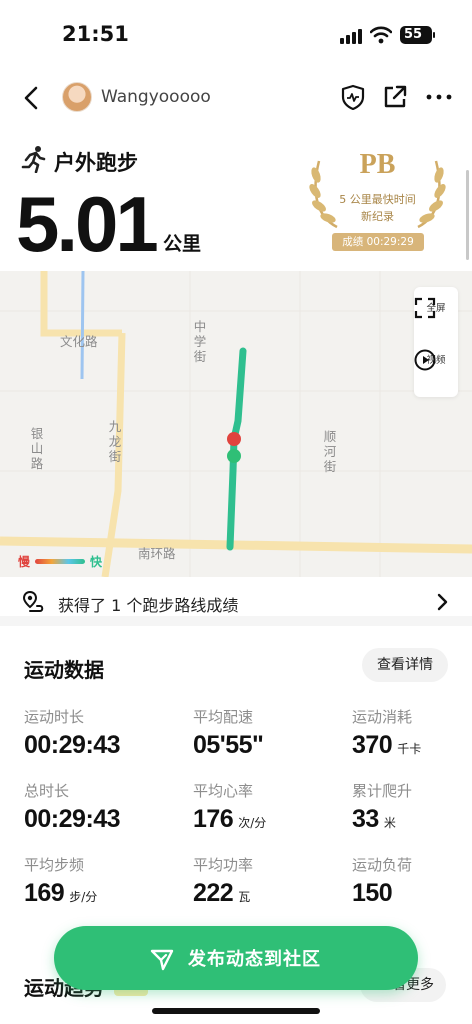 Image resolution: width=472 pixels, height=1024 pixels. I want to click on activity-type: 户外跑步, so click(96, 163).